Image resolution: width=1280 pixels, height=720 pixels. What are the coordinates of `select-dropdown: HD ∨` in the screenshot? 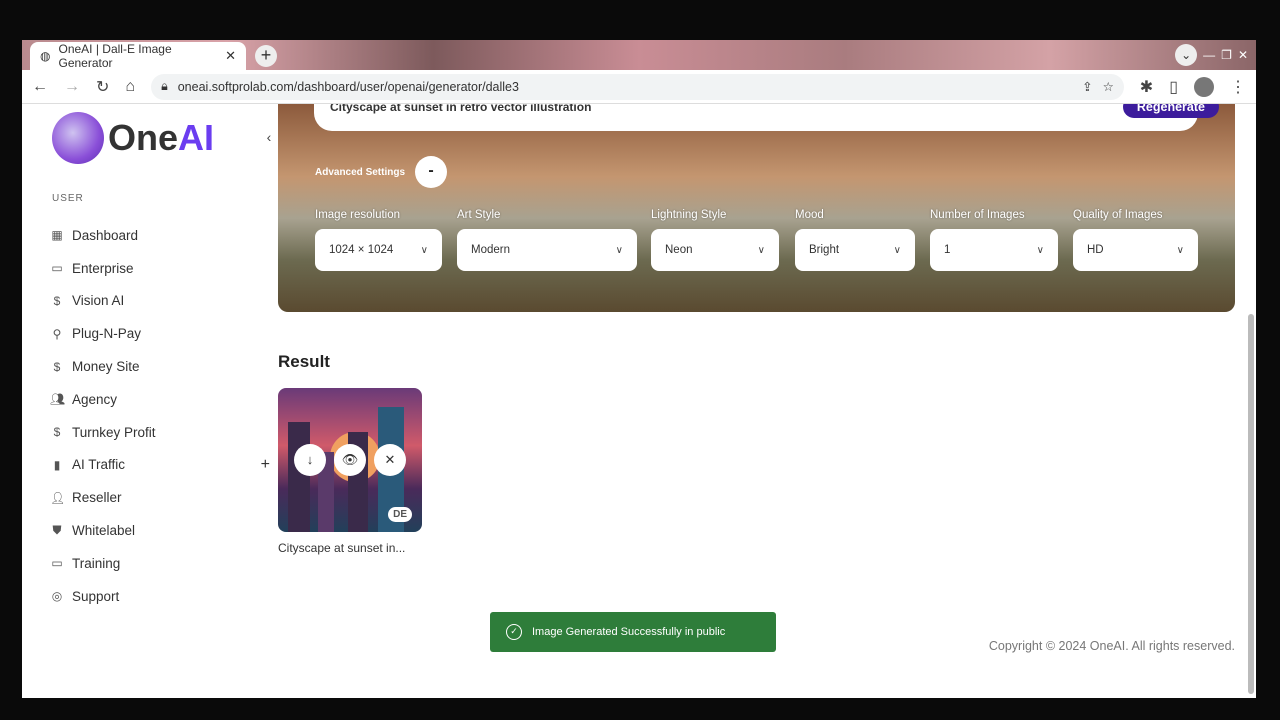 It's located at (1135, 250).